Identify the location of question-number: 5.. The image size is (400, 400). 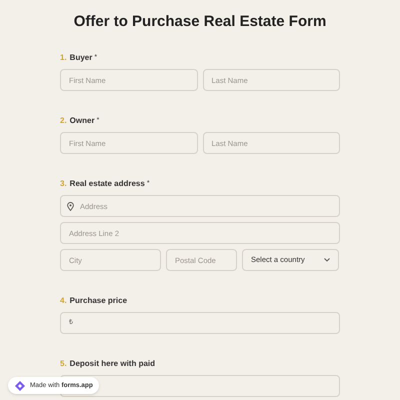
(63, 364).